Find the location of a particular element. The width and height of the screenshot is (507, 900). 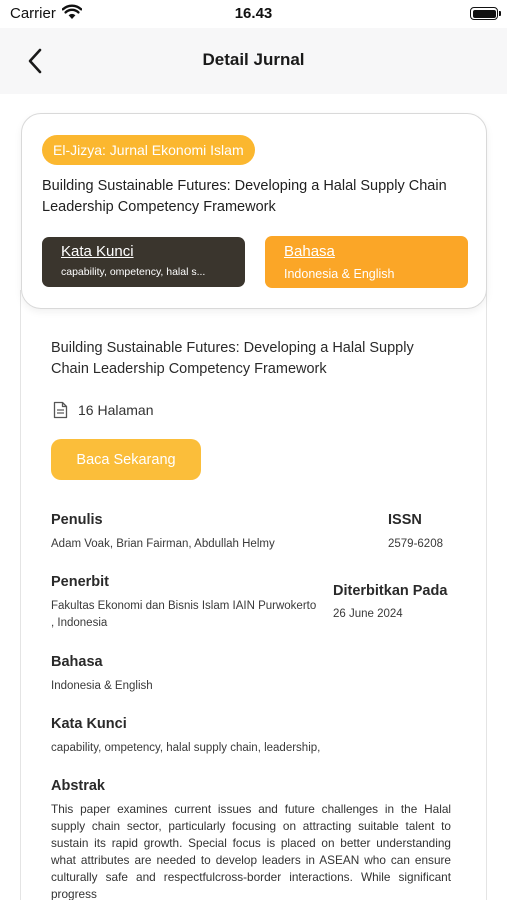

published-date-value: 26 June 2024 is located at coordinates (368, 614).